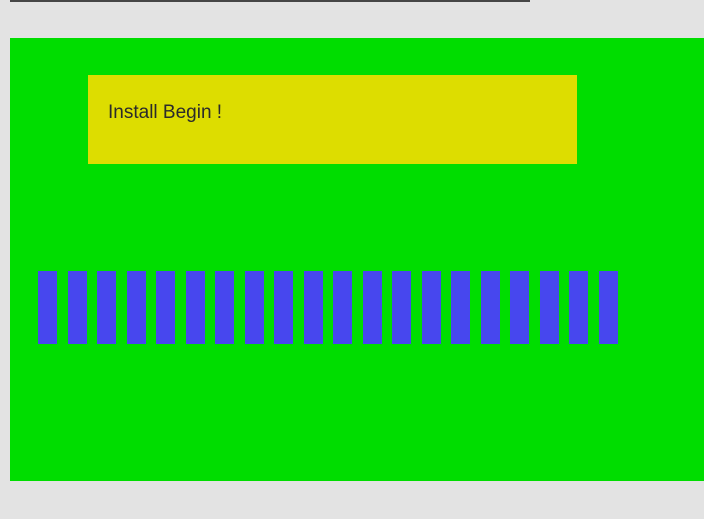 This screenshot has height=519, width=704. I want to click on status-message: Install Begin !, so click(165, 112).